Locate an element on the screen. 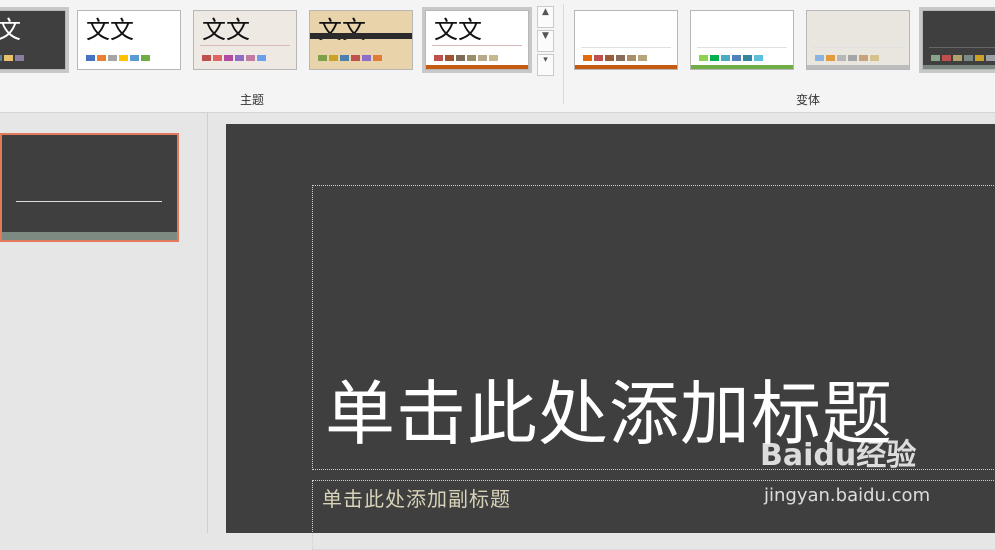 This screenshot has width=995, height=550. theme-accent-band is located at coordinates (361, 36).